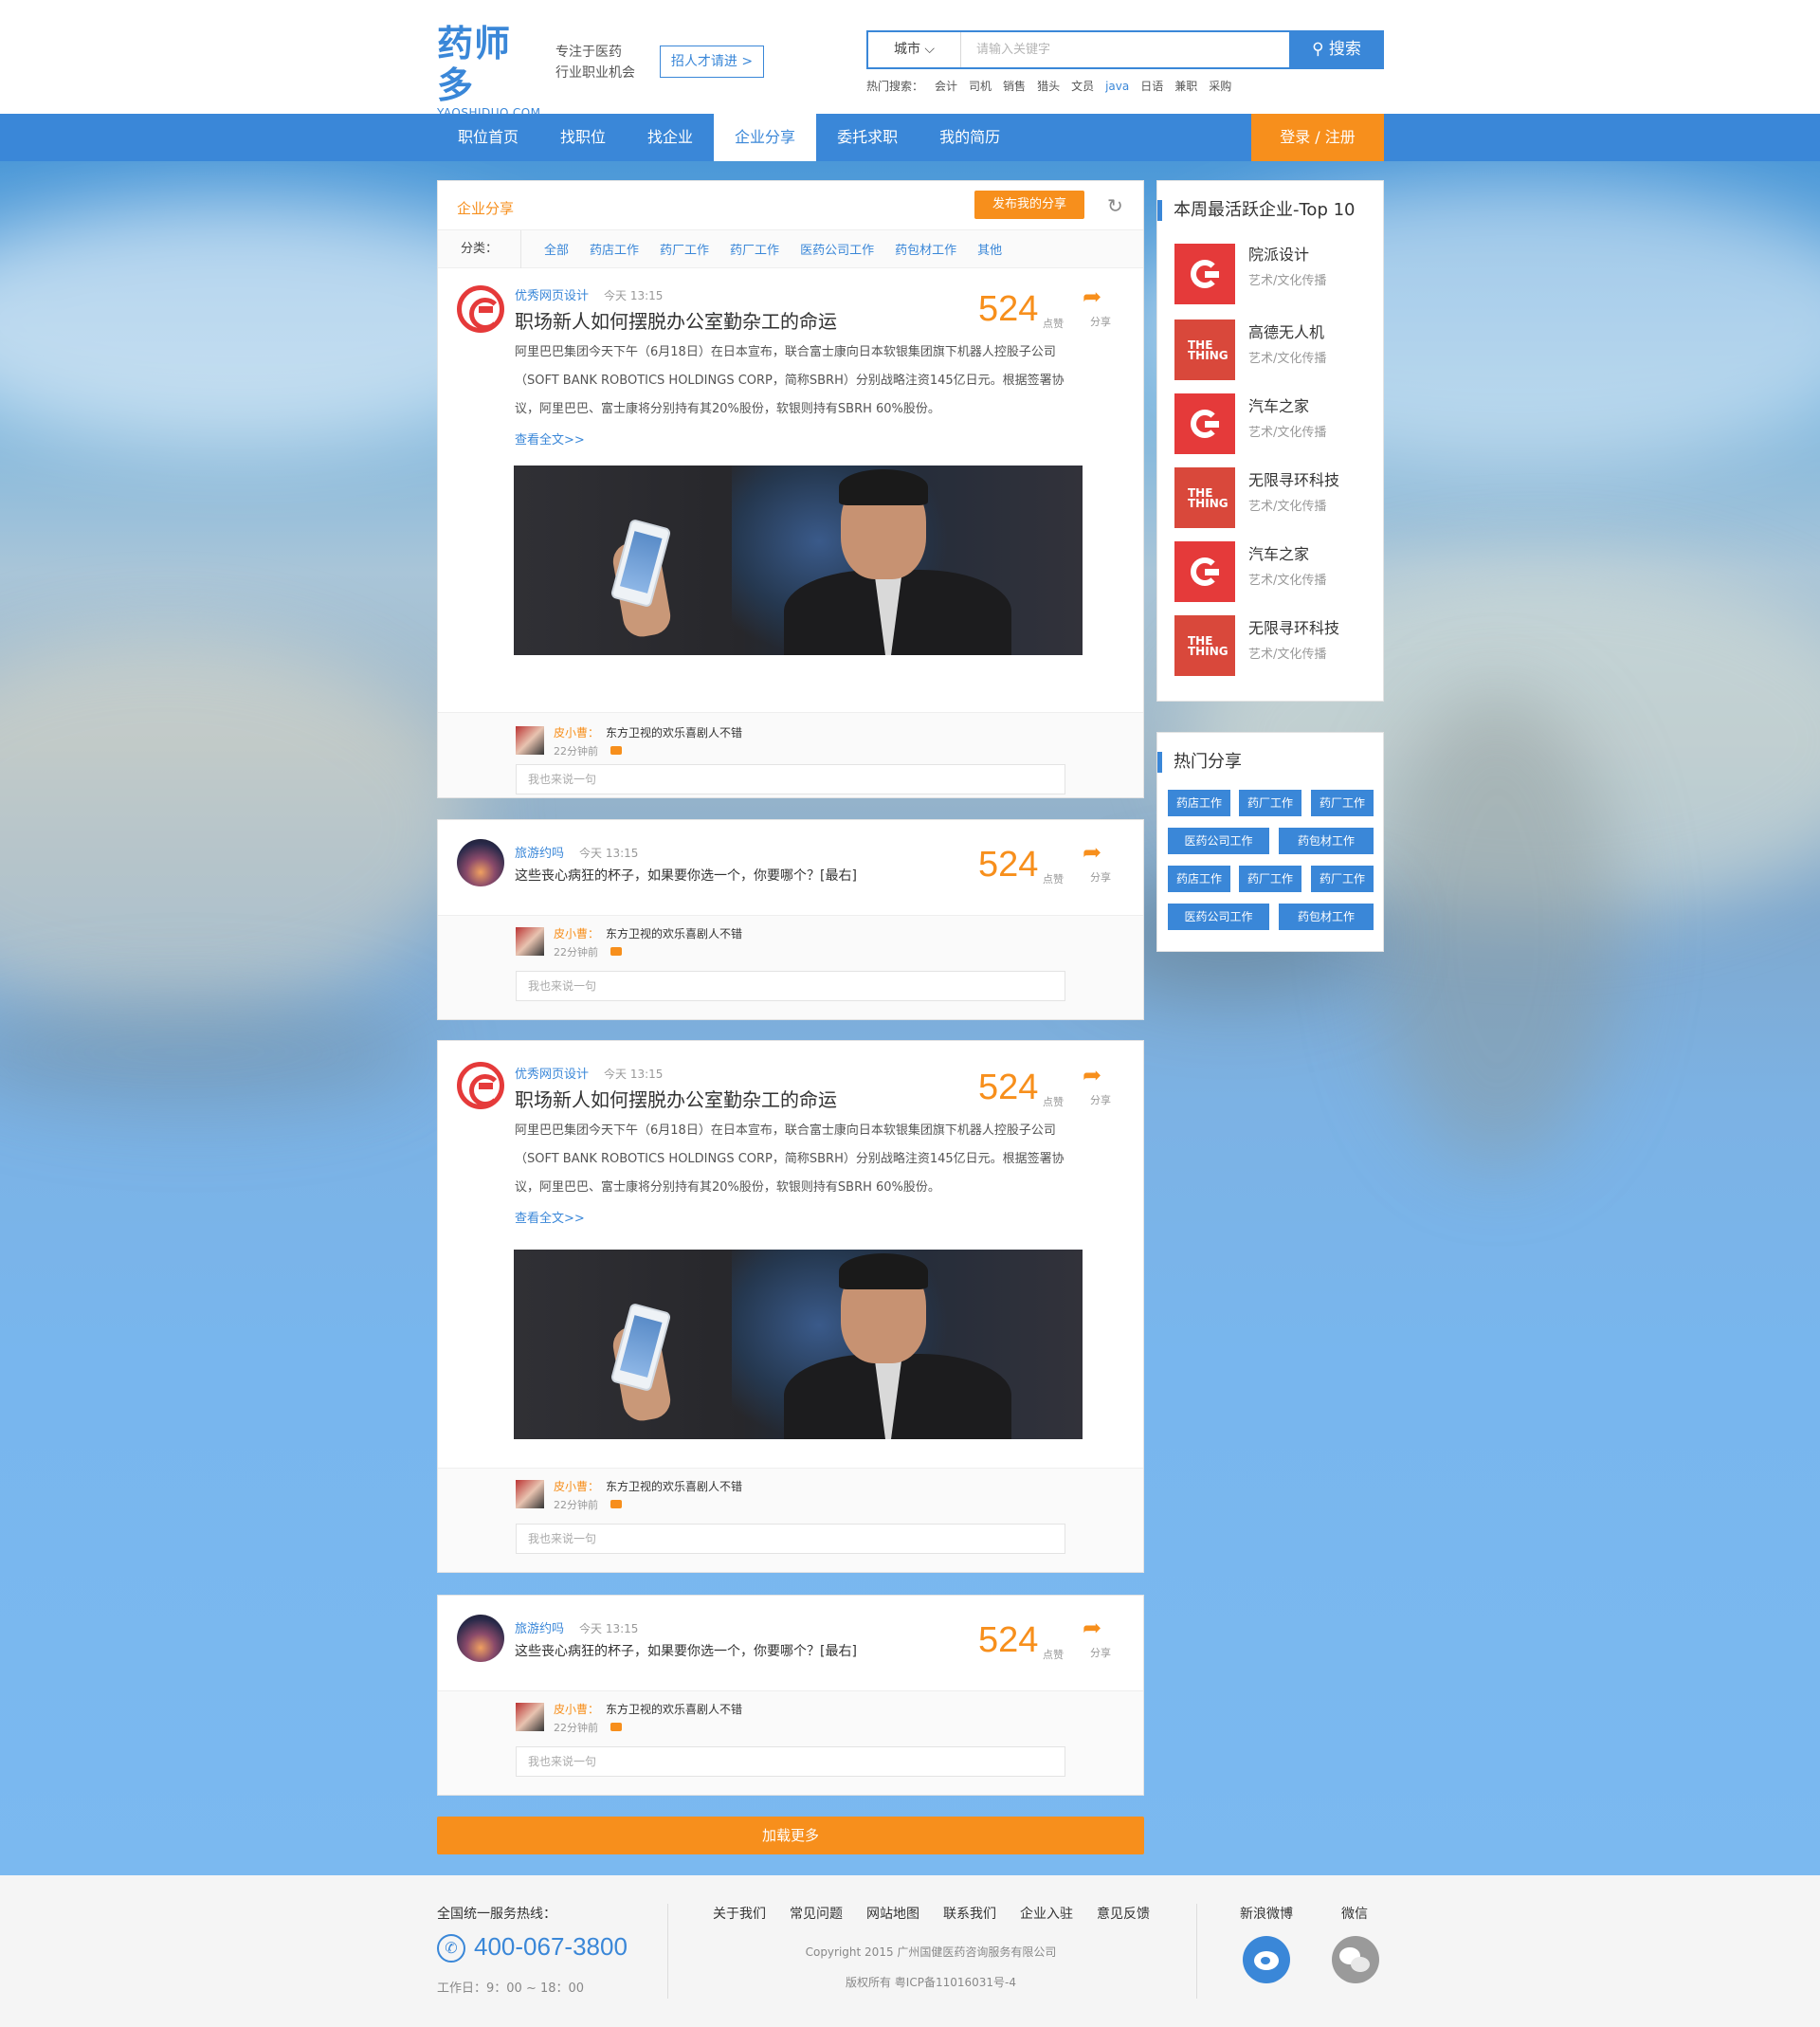  Describe the element at coordinates (1286, 331) in the screenshot. I see `company-name: 高德无人机` at that location.